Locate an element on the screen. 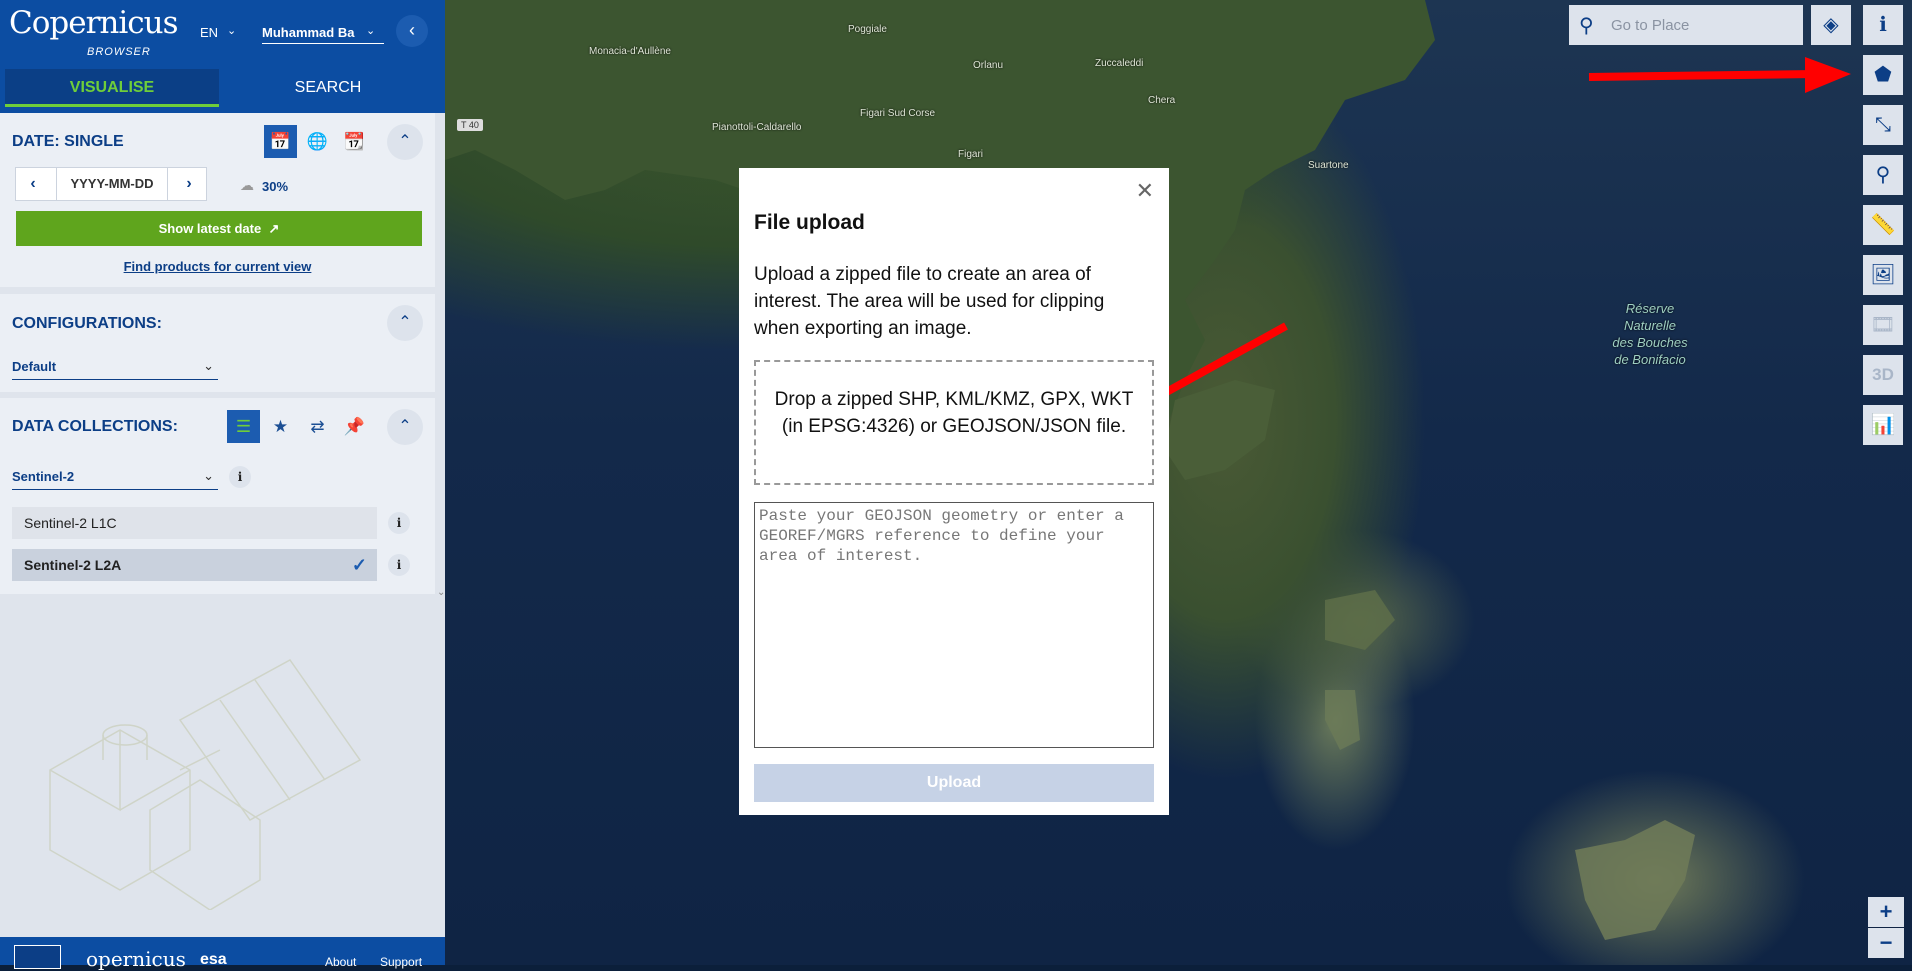 The width and height of the screenshot is (1912, 971). annotation-arrow is located at coordinates (1719, 75).